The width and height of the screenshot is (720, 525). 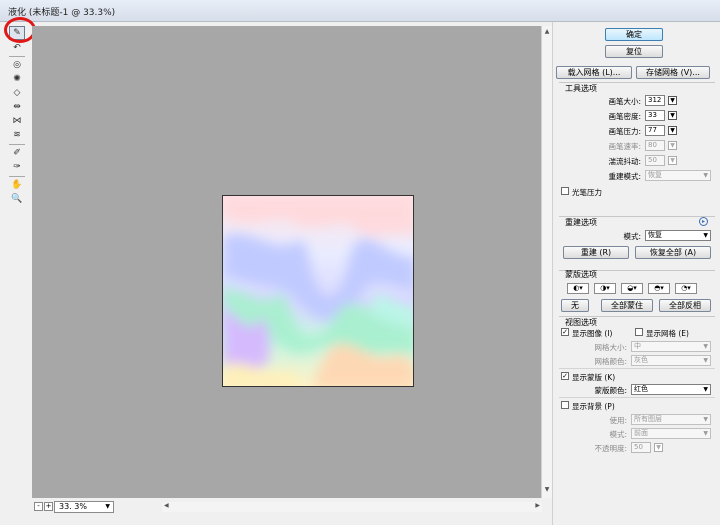 I want to click on mesh-size-select: 中 ▼, so click(x=671, y=346).